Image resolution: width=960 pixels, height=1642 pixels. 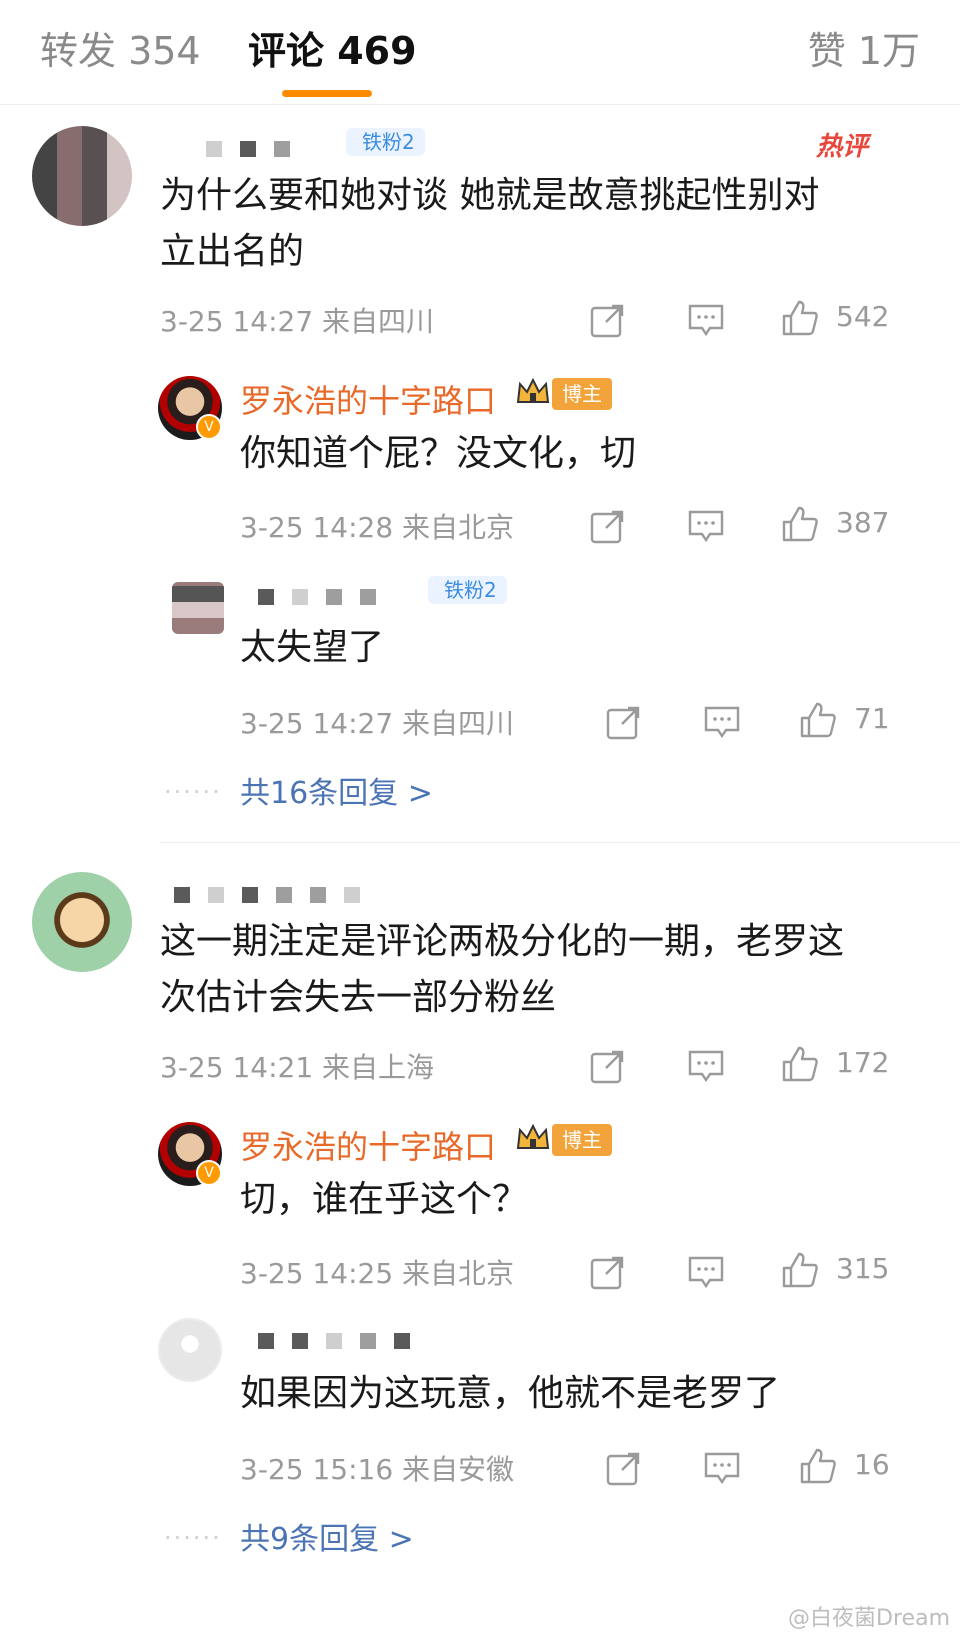 What do you see at coordinates (377, 1273) in the screenshot?
I see `reply-meta: 3-25 14:25 来自北京` at bounding box center [377, 1273].